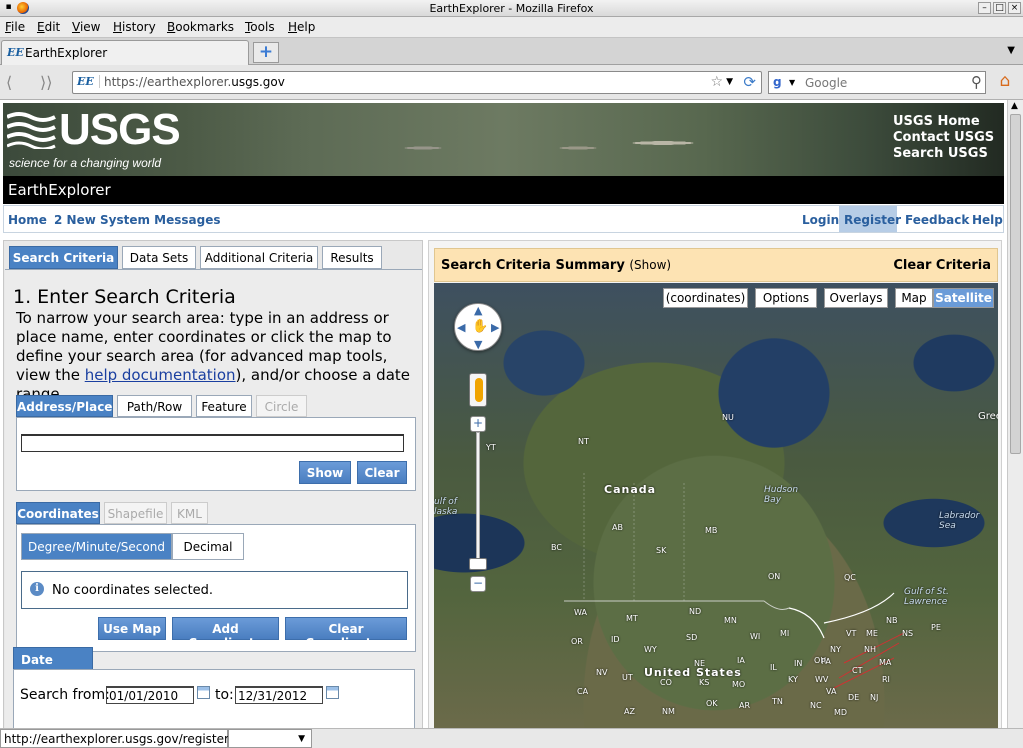  What do you see at coordinates (870, 649) in the screenshot?
I see `map-label-state: NH` at bounding box center [870, 649].